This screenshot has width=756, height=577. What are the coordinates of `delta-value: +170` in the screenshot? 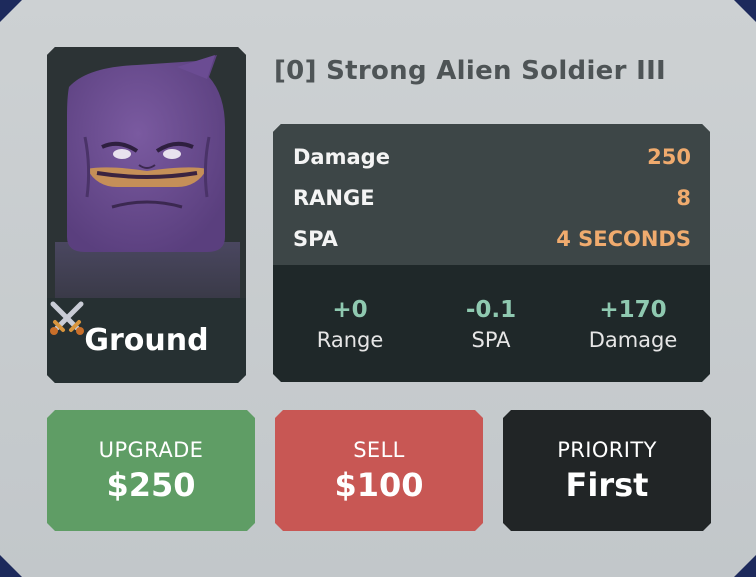 It's located at (633, 310).